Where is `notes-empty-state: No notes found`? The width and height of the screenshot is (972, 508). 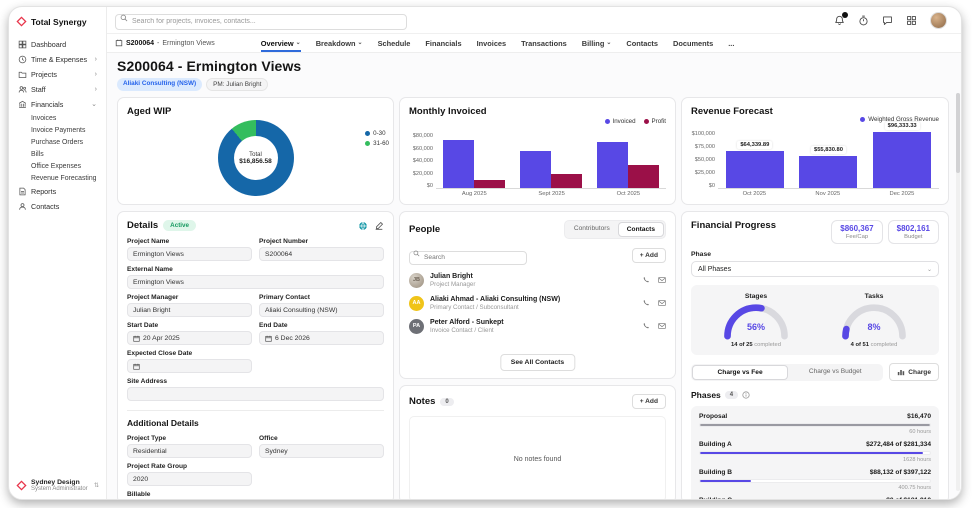
notes-empty-state: No notes found is located at coordinates (537, 457).